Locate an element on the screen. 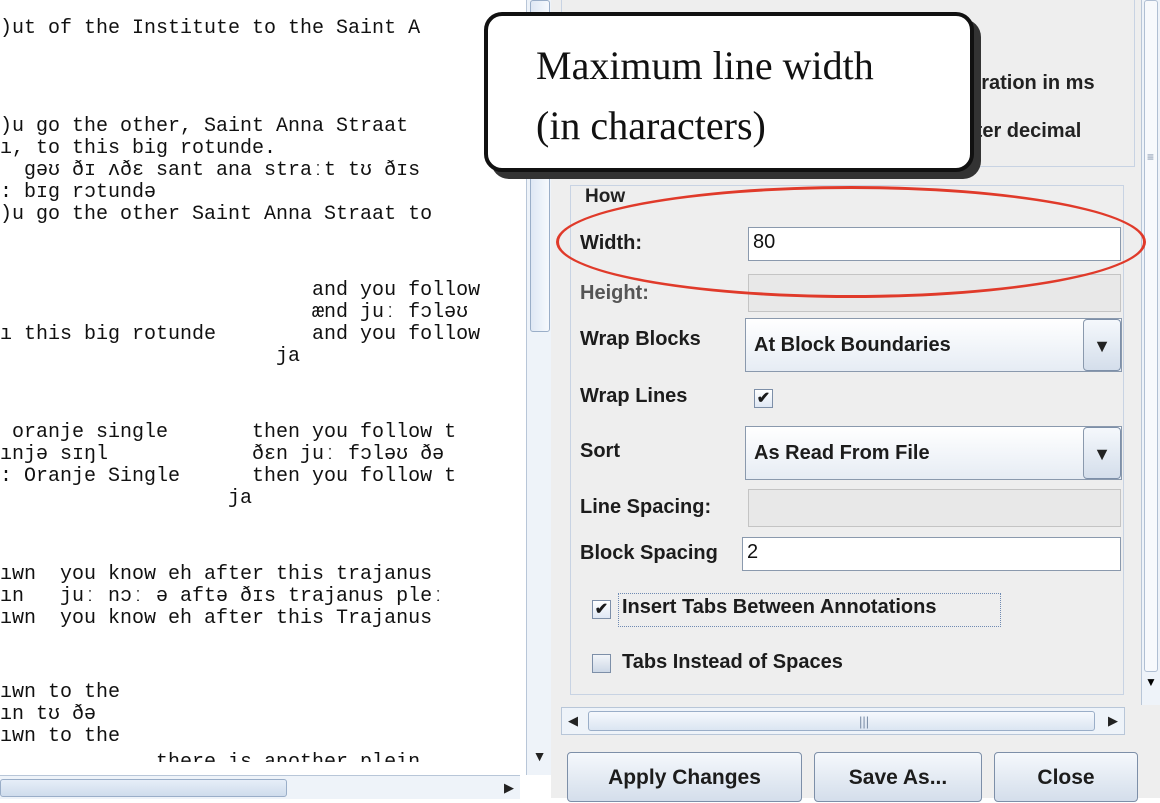  close-button: Close is located at coordinates (1066, 777).